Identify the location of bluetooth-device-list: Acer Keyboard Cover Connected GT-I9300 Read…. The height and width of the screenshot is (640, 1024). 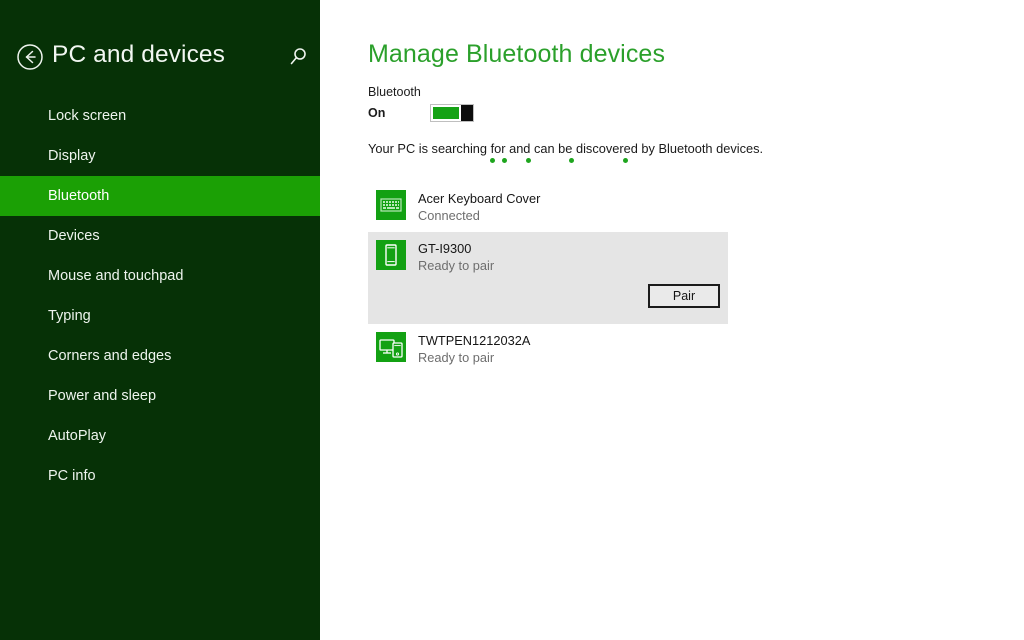
(548, 278).